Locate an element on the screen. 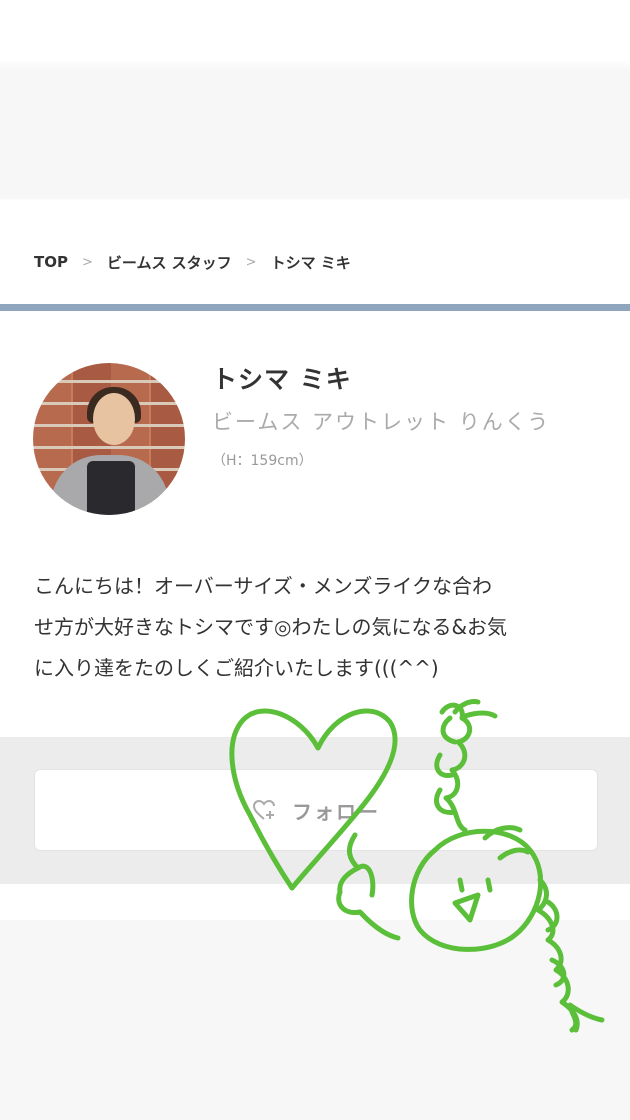  breadcrumb: TOP > ビームス スタッフ > トシマ ミキ is located at coordinates (192, 262).